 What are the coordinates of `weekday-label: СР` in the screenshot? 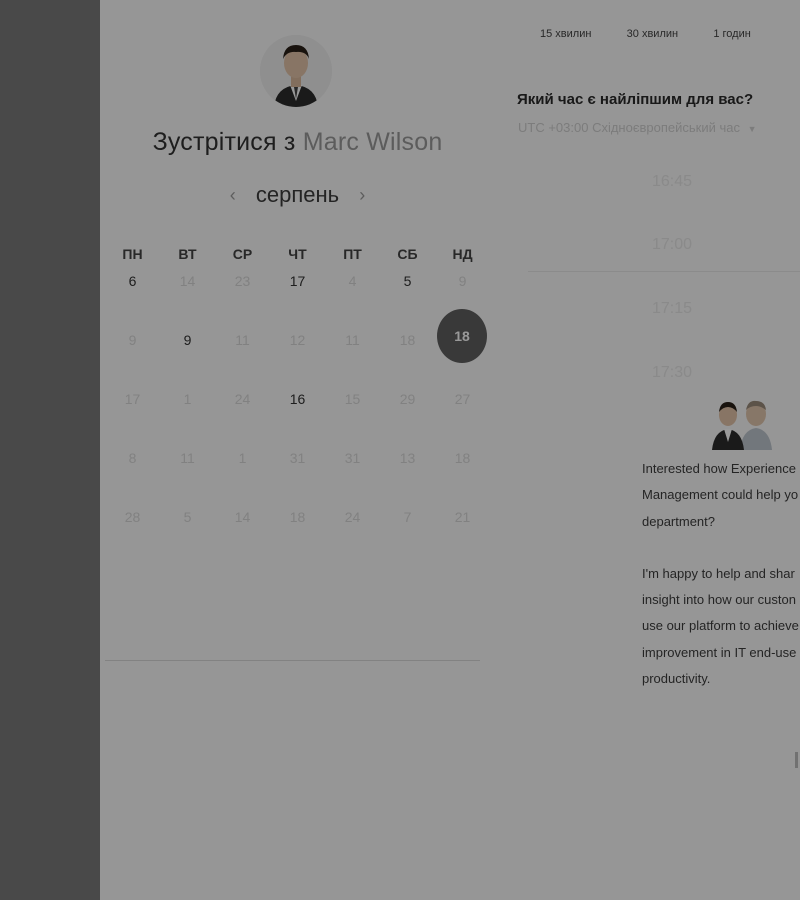 It's located at (242, 254).